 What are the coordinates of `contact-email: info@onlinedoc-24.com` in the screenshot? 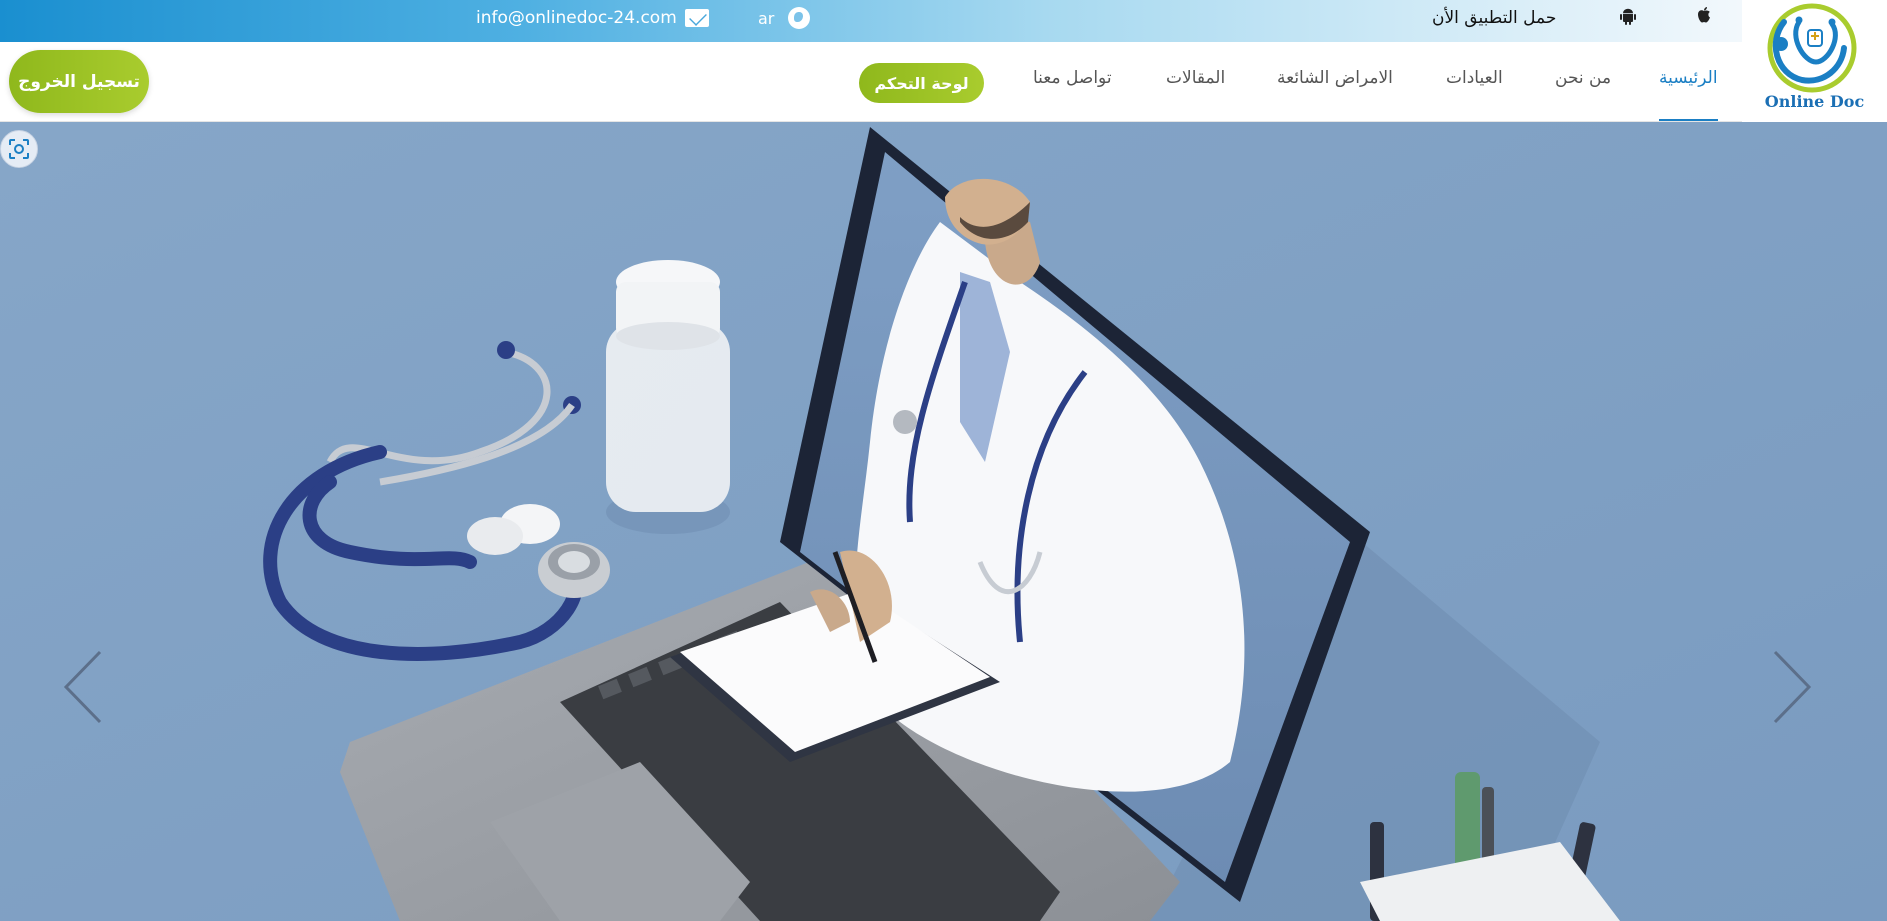 It's located at (592, 18).